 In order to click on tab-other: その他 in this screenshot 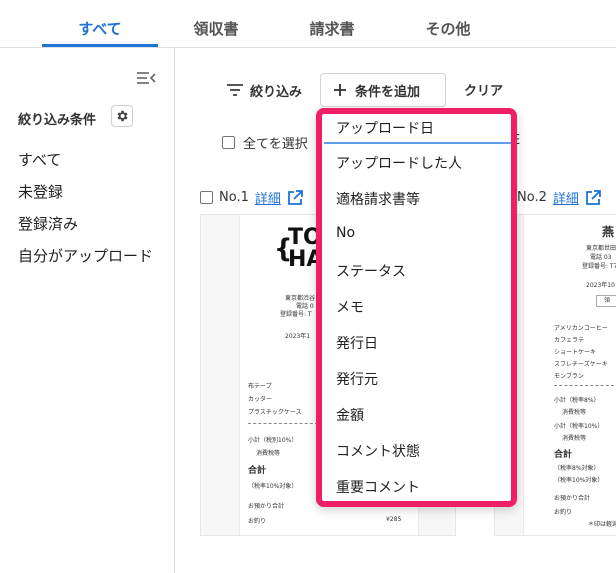, I will do `click(448, 28)`.